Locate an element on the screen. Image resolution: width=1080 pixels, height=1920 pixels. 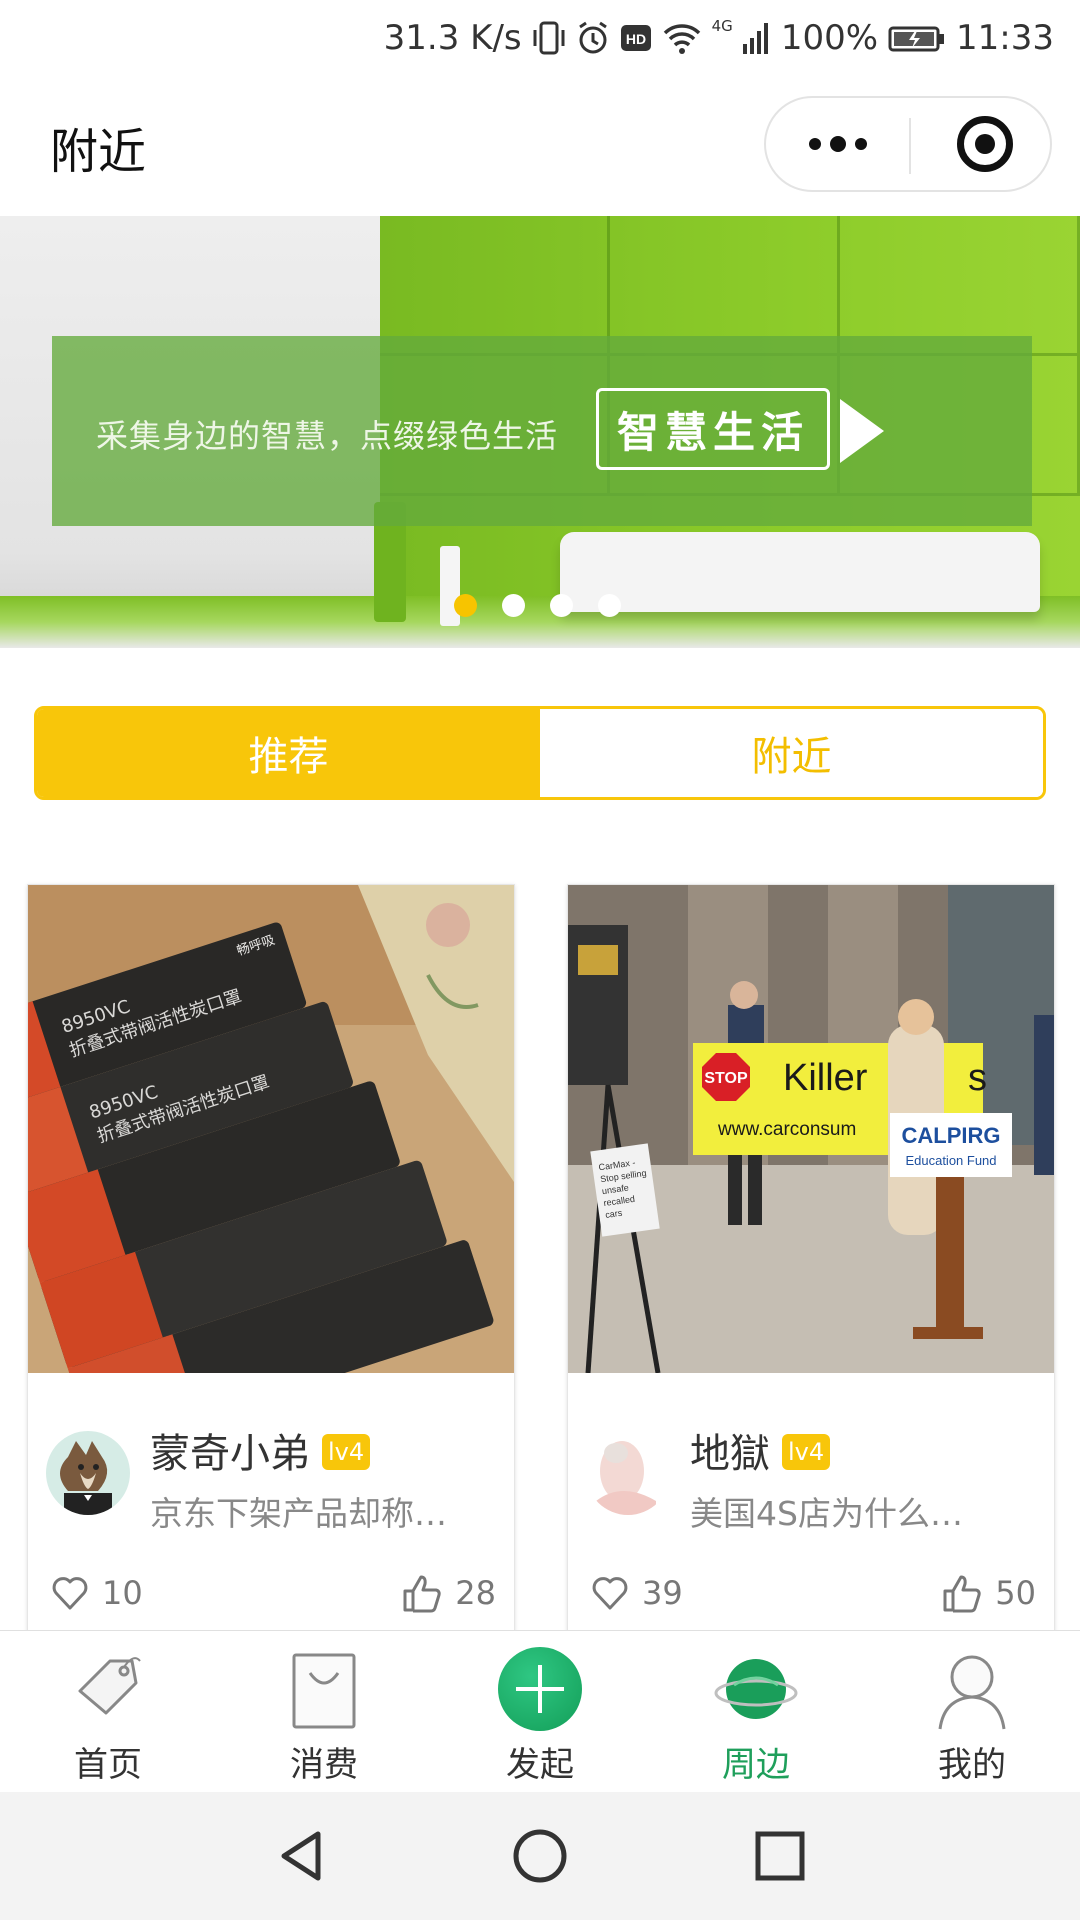
sign-stop-text: STOP is located at coordinates (726, 1078).